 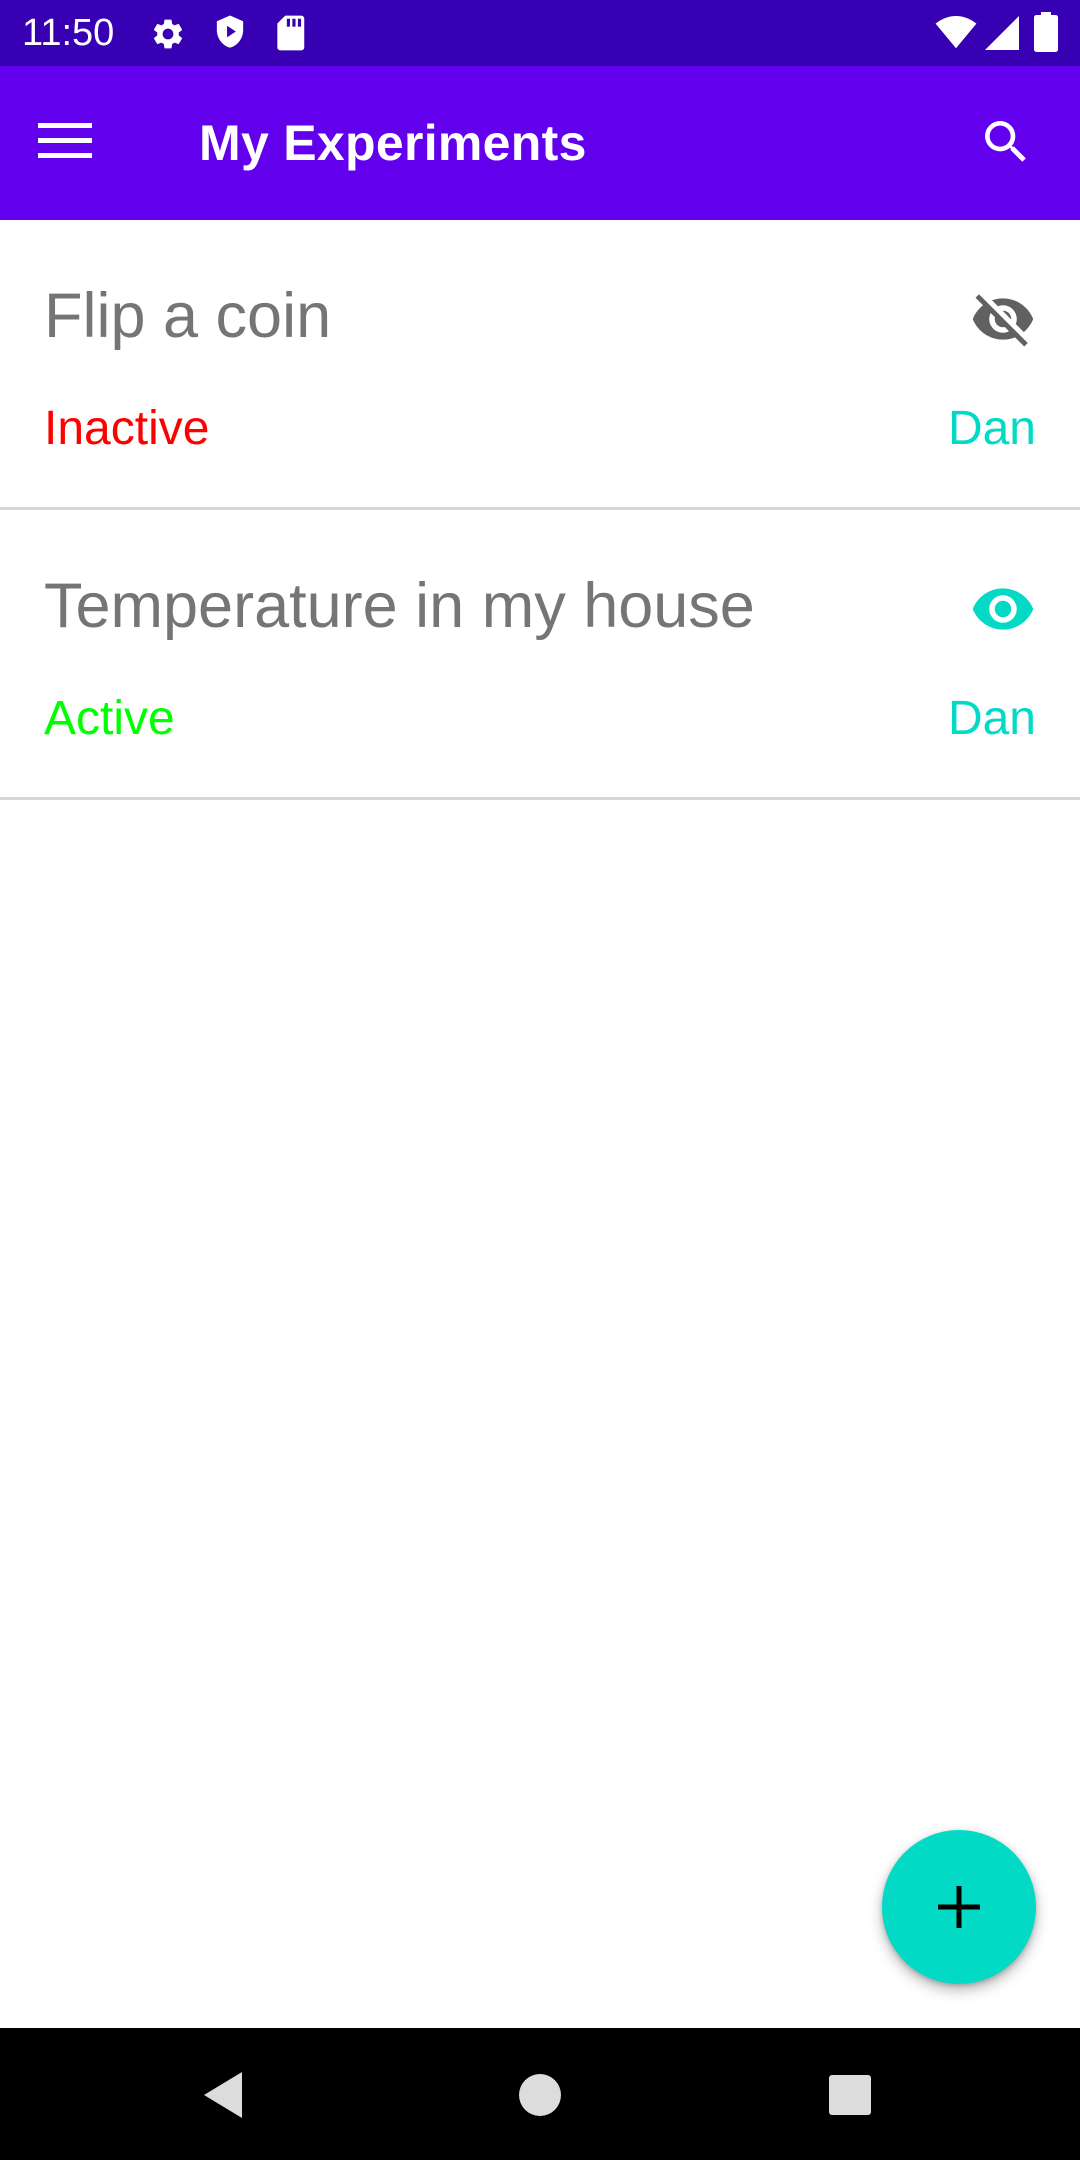 What do you see at coordinates (540, 2097) in the screenshot?
I see `home-icon` at bounding box center [540, 2097].